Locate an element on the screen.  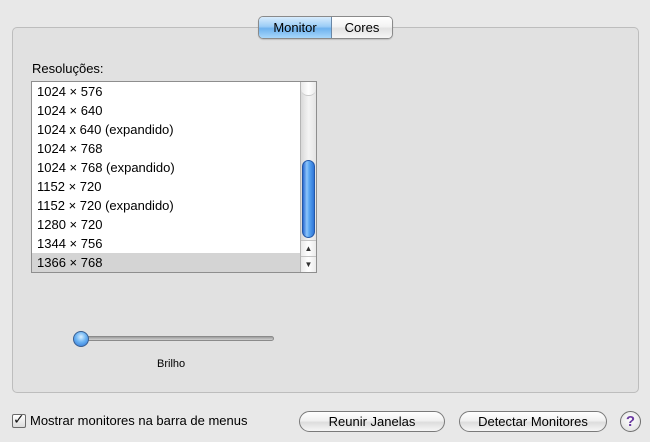
brightness-slider-track is located at coordinates (174, 338).